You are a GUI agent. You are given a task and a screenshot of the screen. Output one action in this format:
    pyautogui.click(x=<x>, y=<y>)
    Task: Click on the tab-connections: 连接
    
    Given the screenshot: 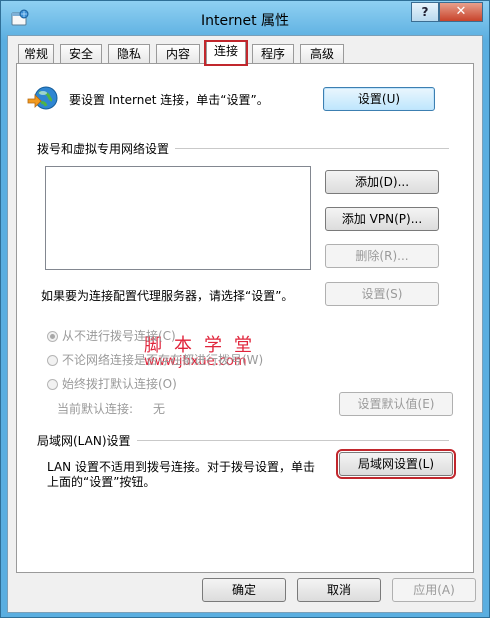 What is the action you would take?
    pyautogui.click(x=226, y=53)
    